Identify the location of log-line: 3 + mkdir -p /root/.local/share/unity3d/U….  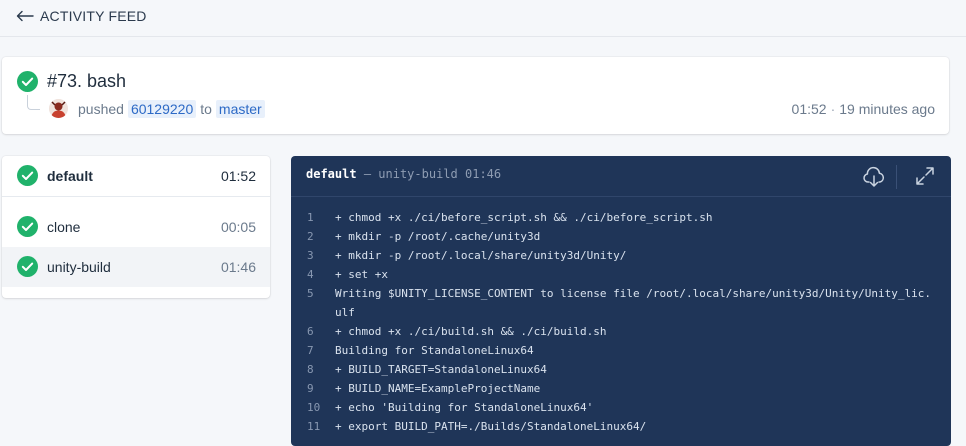
(621, 255).